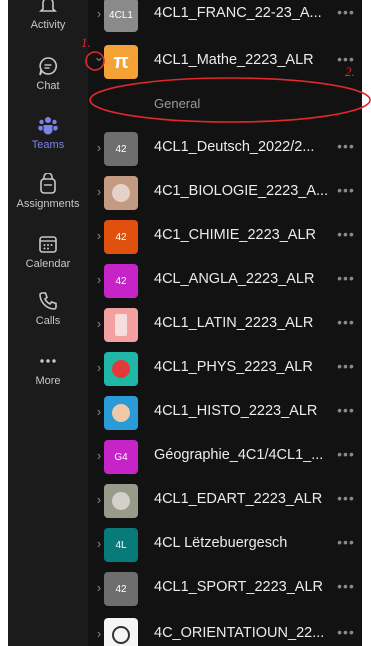 The width and height of the screenshot is (371, 646). I want to click on team-name: 4CL1_EDART_2223_ALR, so click(243, 499).